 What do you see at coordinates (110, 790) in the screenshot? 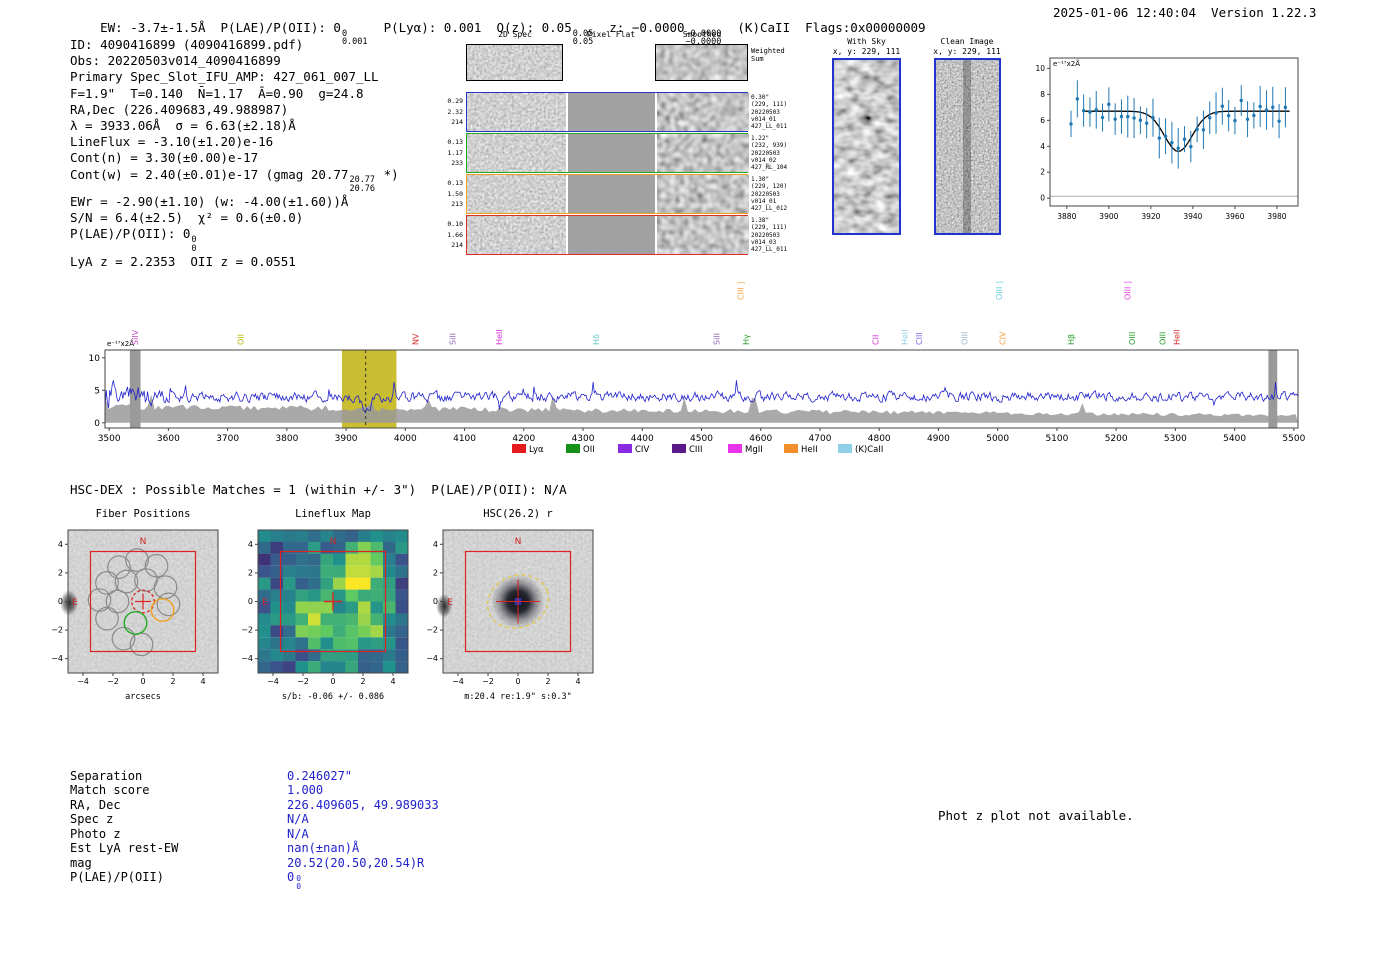
I see `match-row-label: Match score` at bounding box center [110, 790].